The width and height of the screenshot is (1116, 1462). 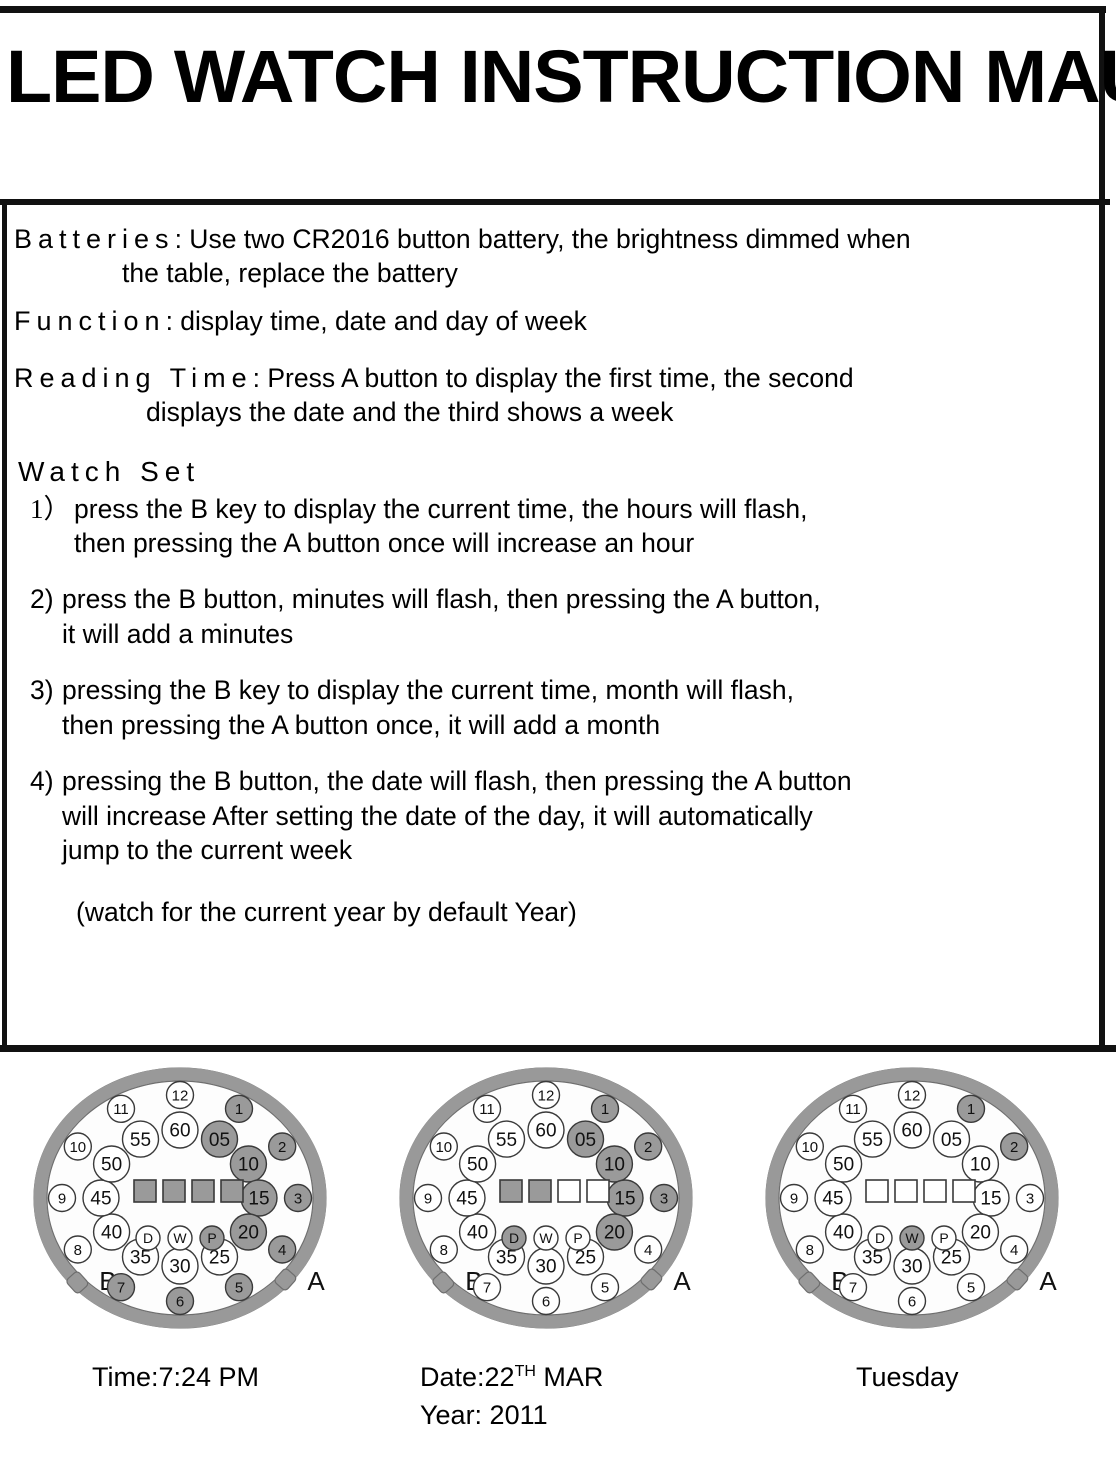 What do you see at coordinates (178, 633) in the screenshot?
I see `step-2-line2: it will add a minutes` at bounding box center [178, 633].